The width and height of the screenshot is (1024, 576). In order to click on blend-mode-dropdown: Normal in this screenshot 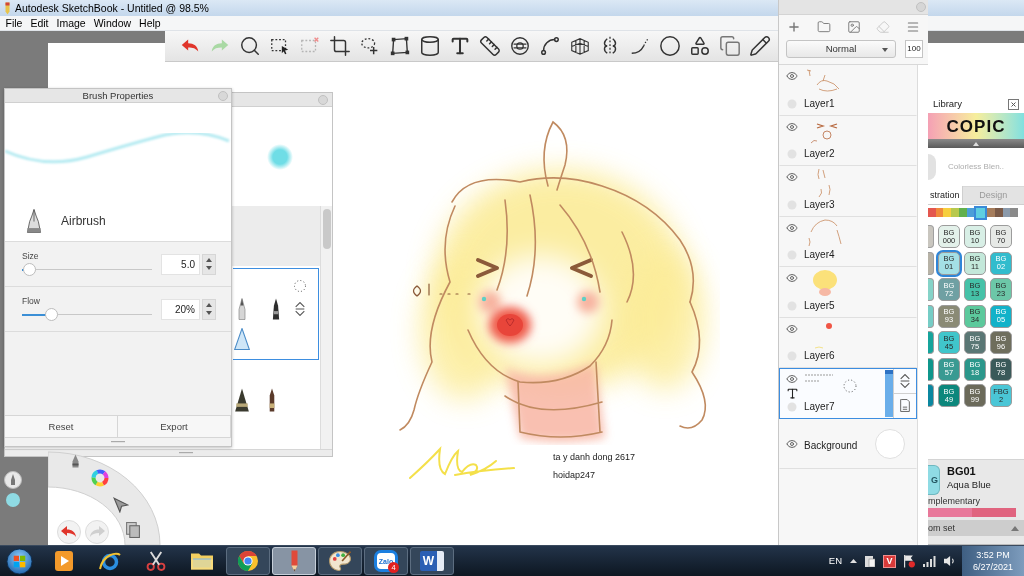, I will do `click(841, 49)`.